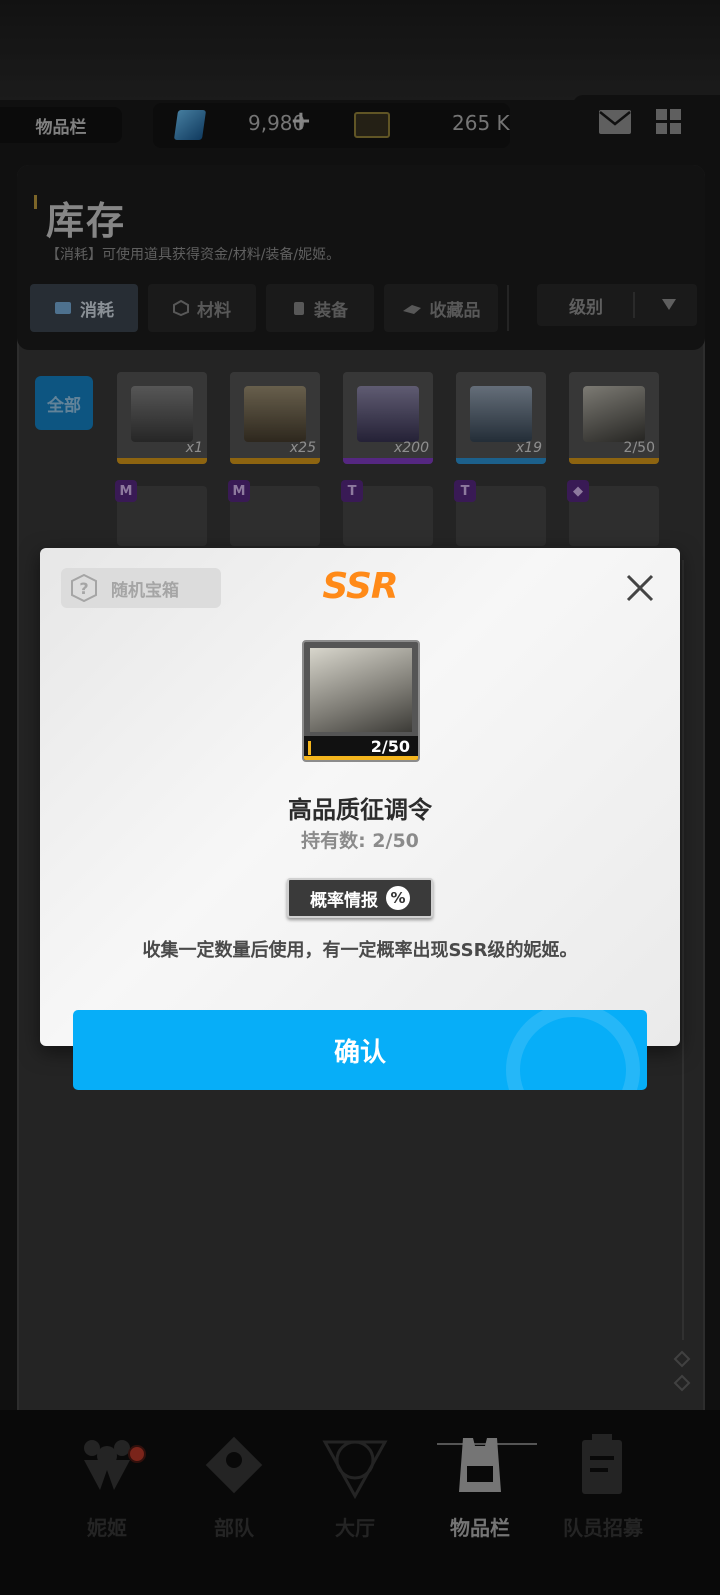 The height and width of the screenshot is (1595, 720). I want to click on rarity-label: SSR, so click(360, 586).